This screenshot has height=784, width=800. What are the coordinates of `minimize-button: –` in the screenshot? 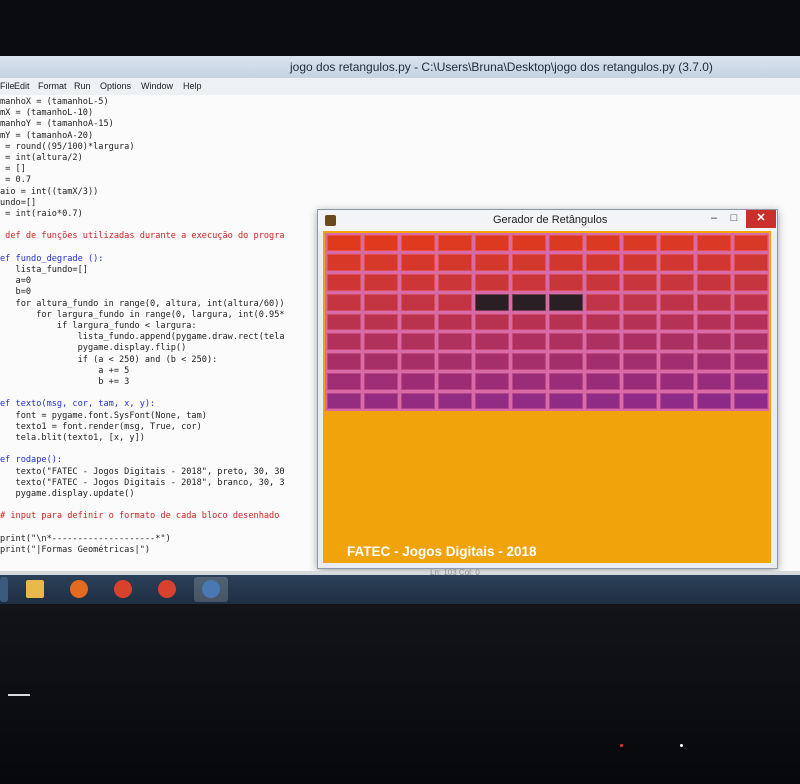 It's located at (714, 219).